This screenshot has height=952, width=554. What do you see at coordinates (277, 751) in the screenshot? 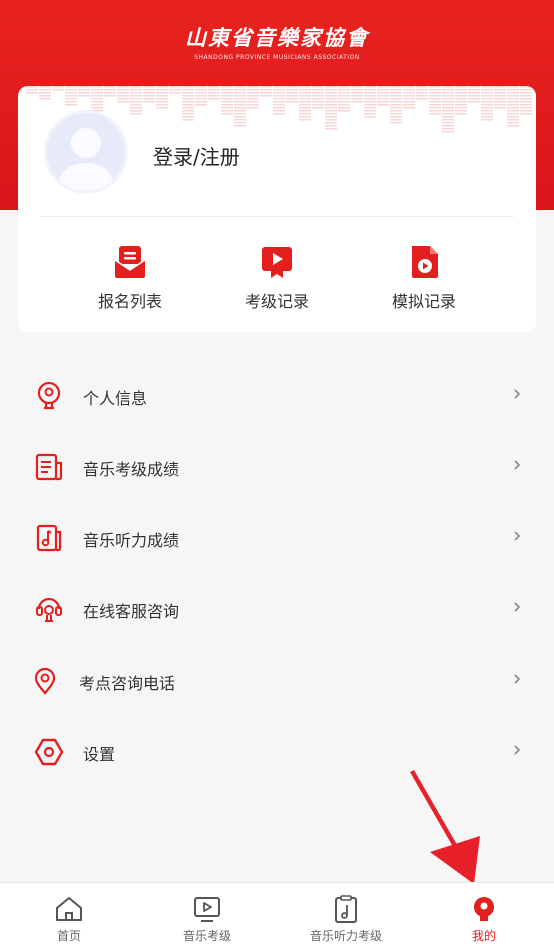
I see `menu-item-settings: 设置` at bounding box center [277, 751].